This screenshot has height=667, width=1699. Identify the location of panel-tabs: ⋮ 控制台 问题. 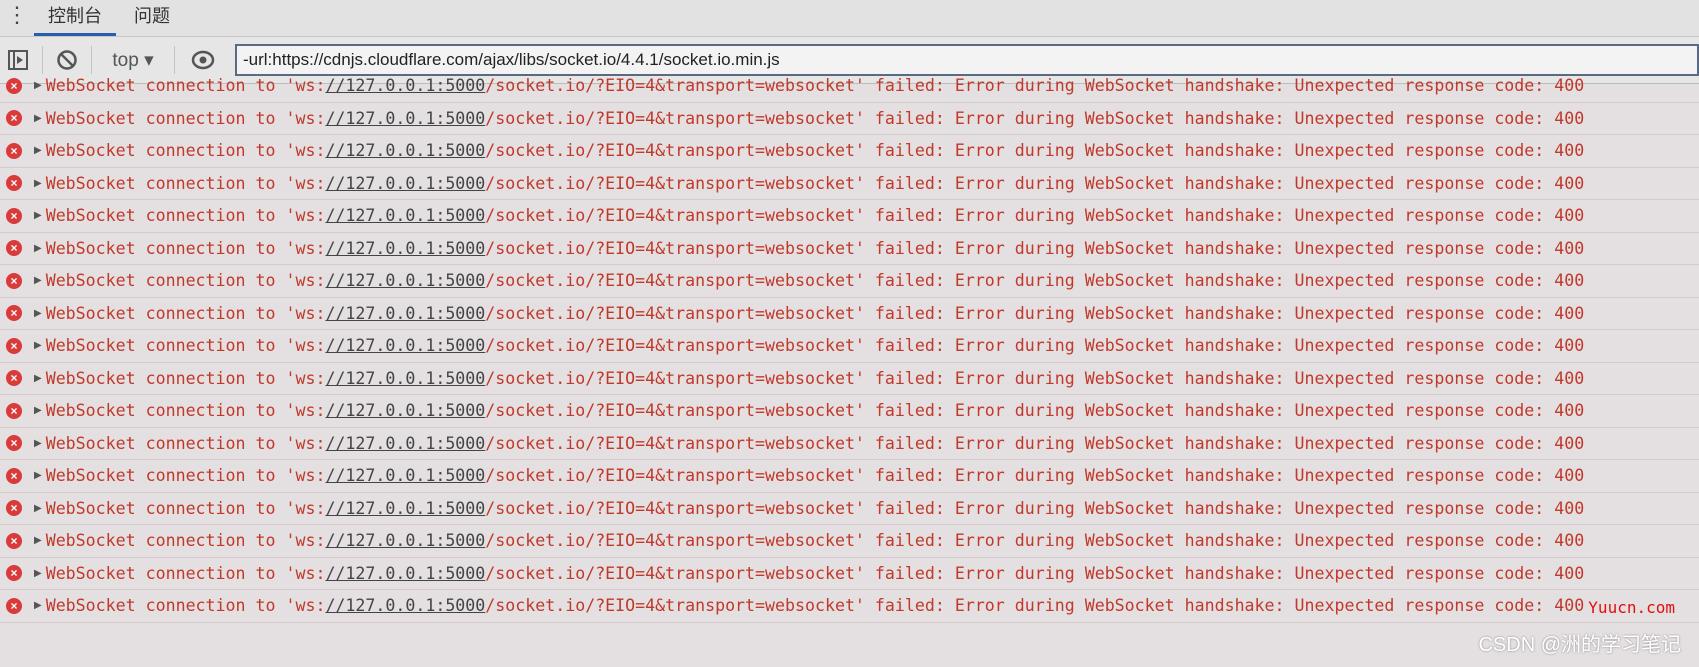
(849, 18).